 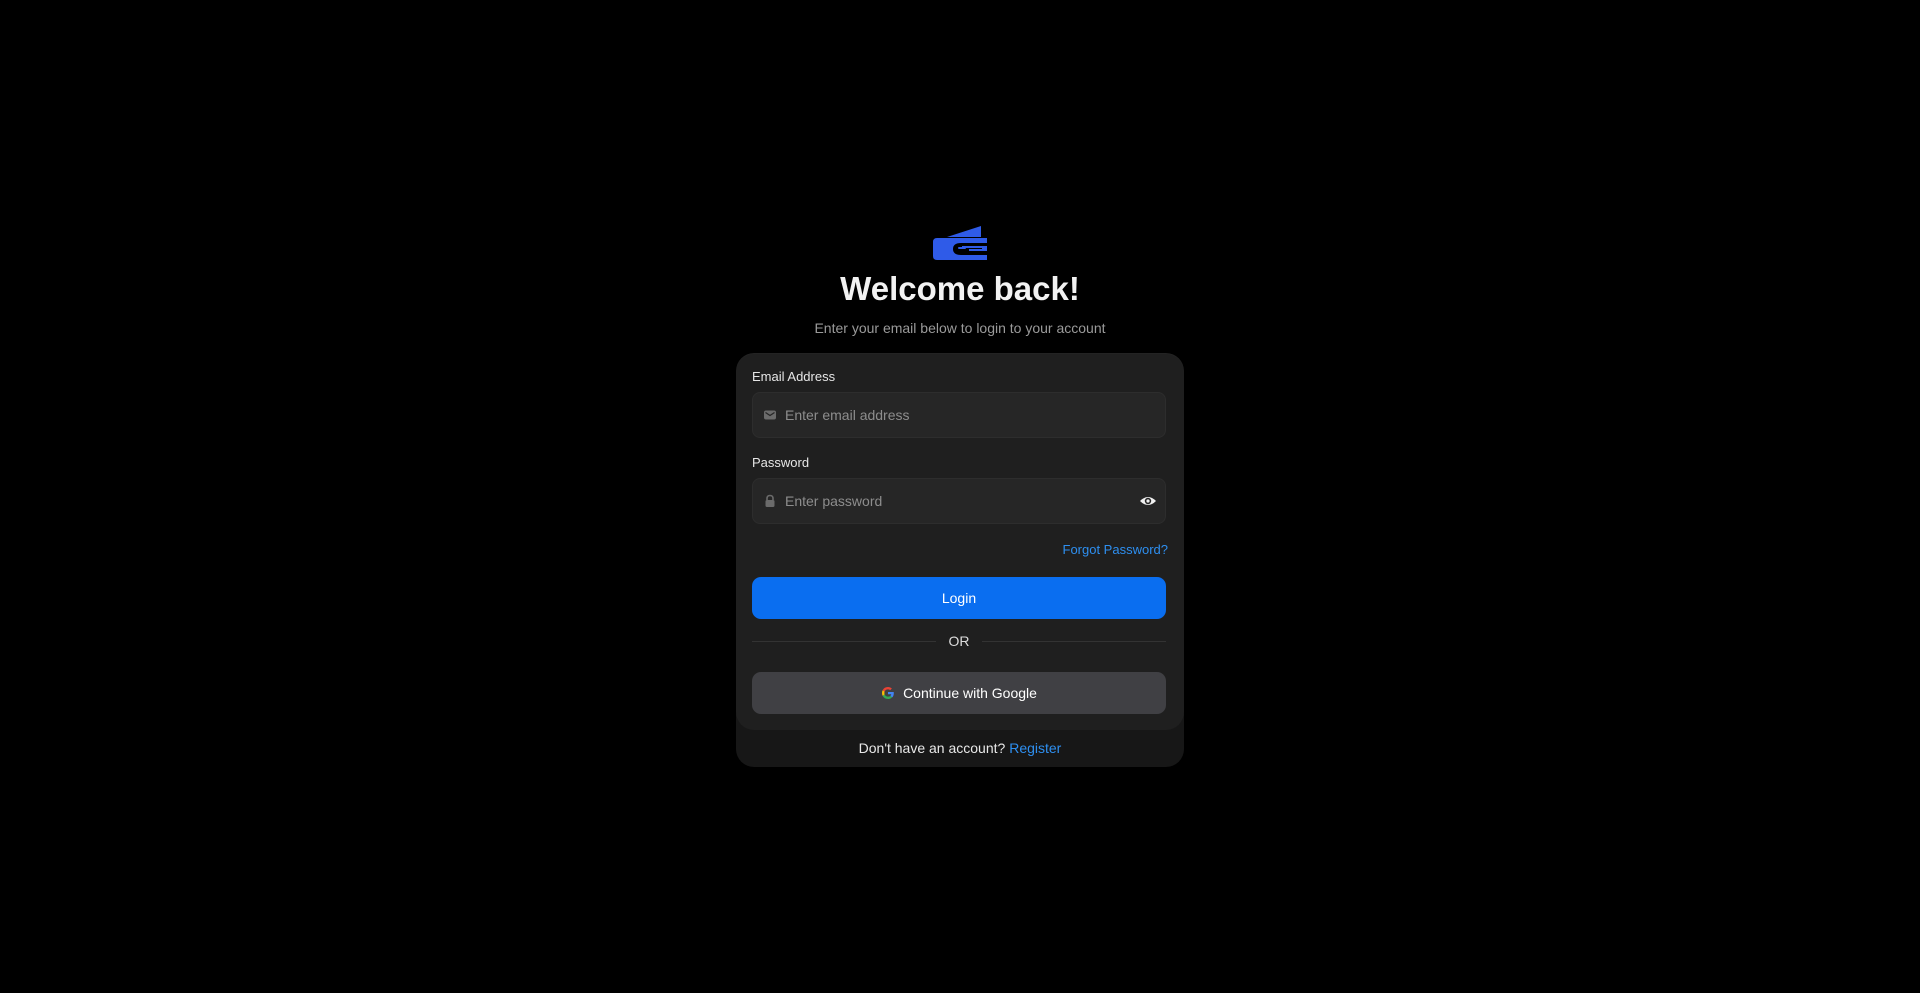 What do you see at coordinates (1035, 748) in the screenshot?
I see `register-link: Register` at bounding box center [1035, 748].